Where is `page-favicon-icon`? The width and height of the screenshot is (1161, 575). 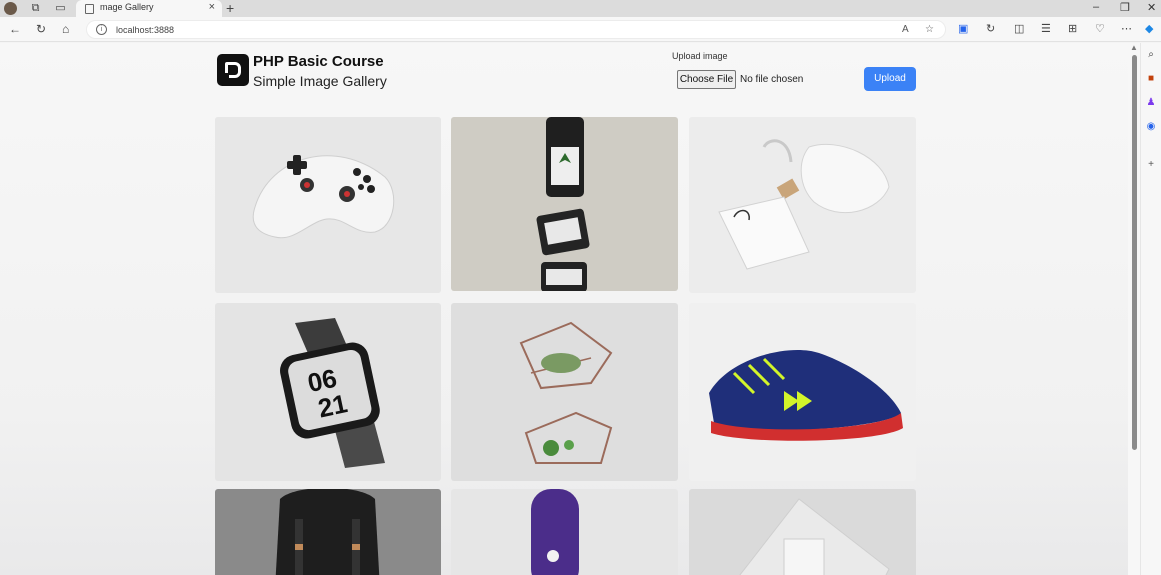
page-favicon-icon is located at coordinates (89, 9).